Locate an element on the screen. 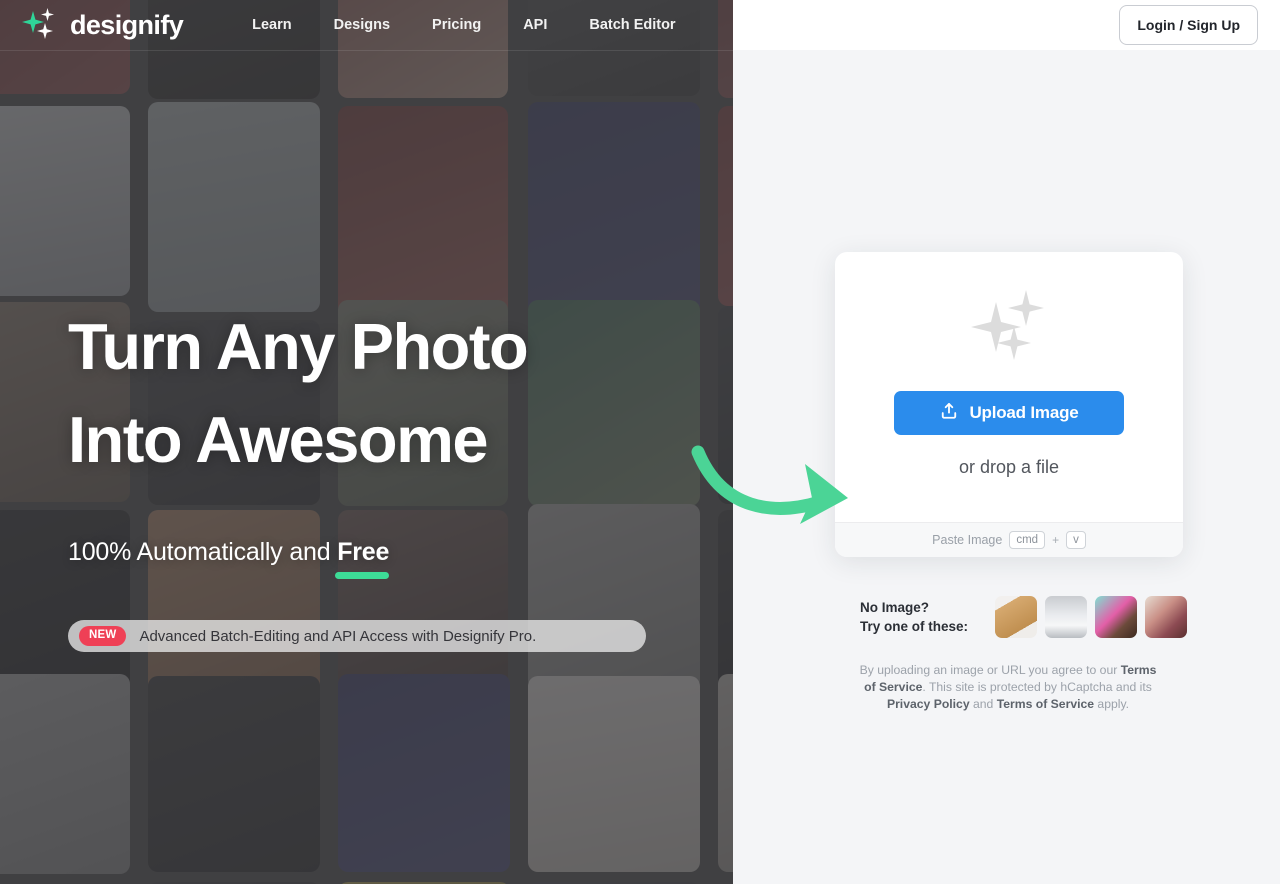 The height and width of the screenshot is (884, 1280). nav-divider is located at coordinates (366, 50).